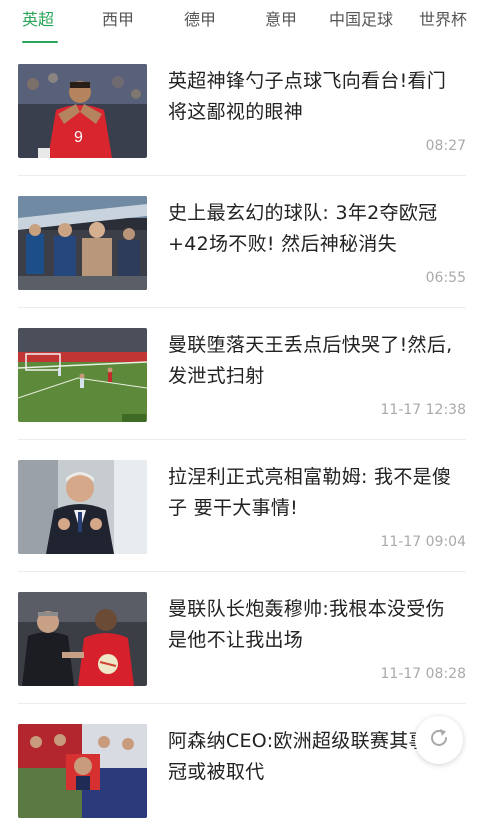  I want to click on category-tab-bar: 英超 西甲 德甲 意甲 中国足球 世界杯, so click(240, 22).